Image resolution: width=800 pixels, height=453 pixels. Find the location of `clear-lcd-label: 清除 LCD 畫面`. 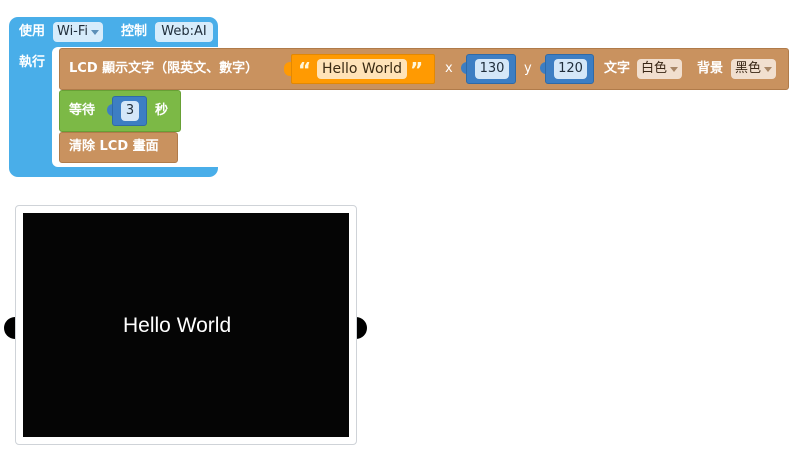

clear-lcd-label: 清除 LCD 畫面 is located at coordinates (114, 146).